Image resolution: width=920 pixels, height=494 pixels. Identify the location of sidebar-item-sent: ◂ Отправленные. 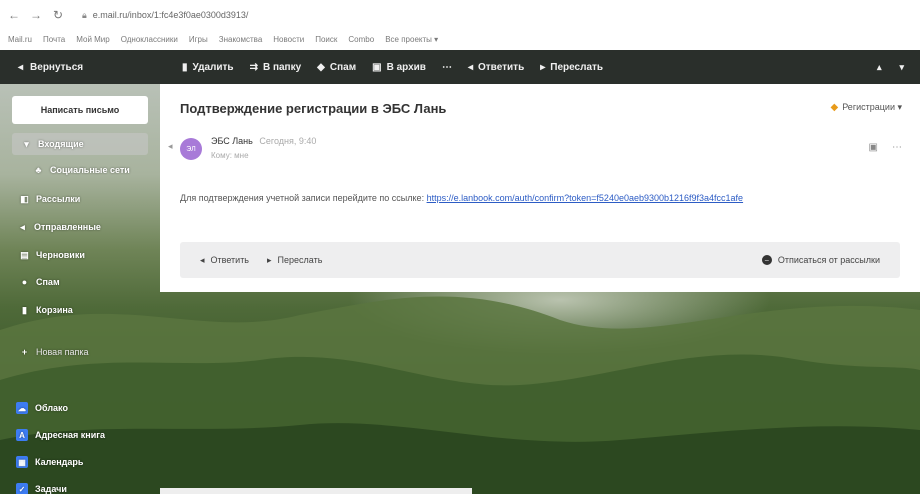
(59, 227).